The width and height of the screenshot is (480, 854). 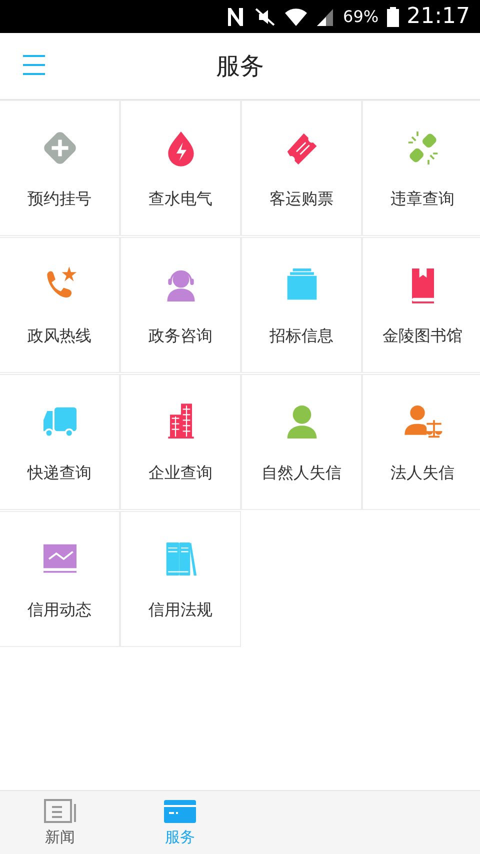 What do you see at coordinates (392, 16) in the screenshot?
I see `battery-icon` at bounding box center [392, 16].